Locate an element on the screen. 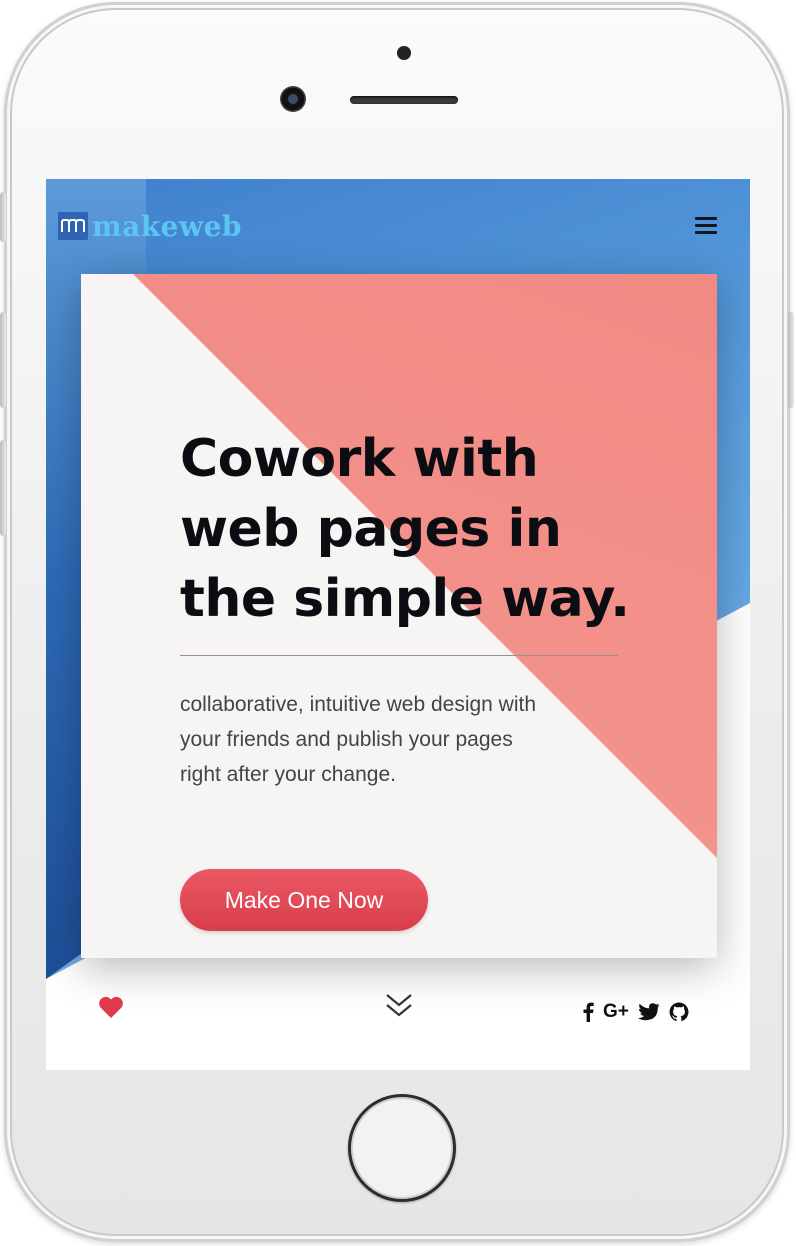 The width and height of the screenshot is (796, 1246). headline-line: web pages in is located at coordinates (371, 529).